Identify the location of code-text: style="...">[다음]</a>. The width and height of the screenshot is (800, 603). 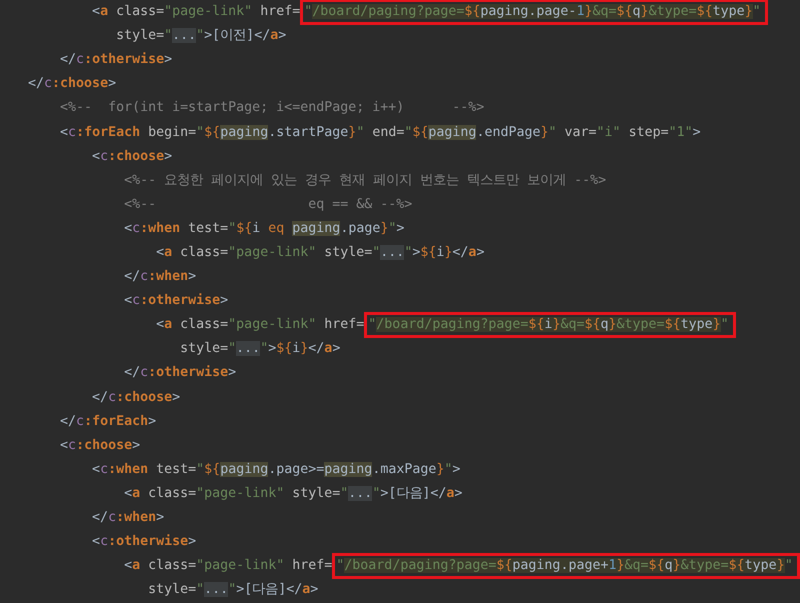
(233, 590).